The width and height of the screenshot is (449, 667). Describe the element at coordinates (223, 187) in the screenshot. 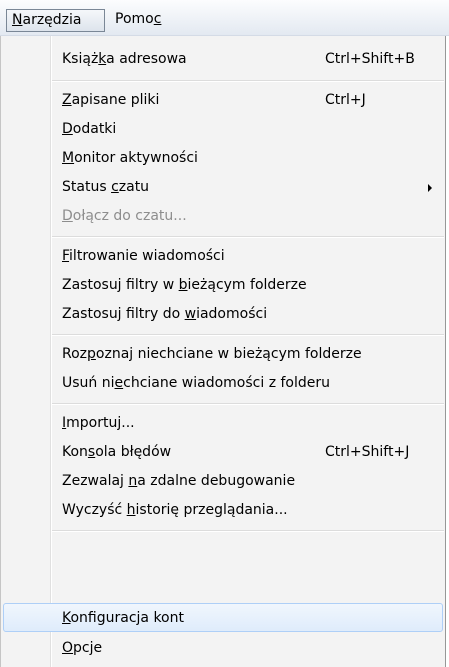

I see `menu-item-chat-status: Status czatu` at that location.